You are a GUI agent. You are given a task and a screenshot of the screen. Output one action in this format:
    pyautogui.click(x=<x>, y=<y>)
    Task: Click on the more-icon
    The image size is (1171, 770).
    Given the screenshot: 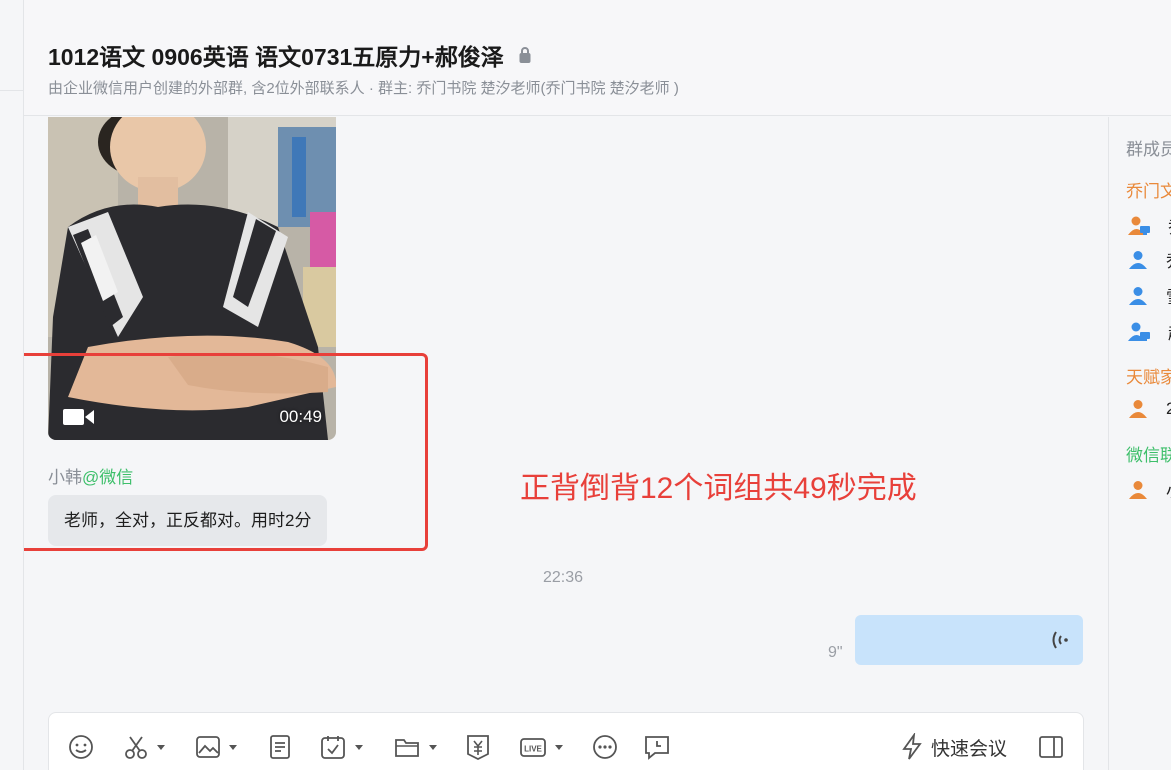 What is the action you would take?
    pyautogui.click(x=605, y=747)
    